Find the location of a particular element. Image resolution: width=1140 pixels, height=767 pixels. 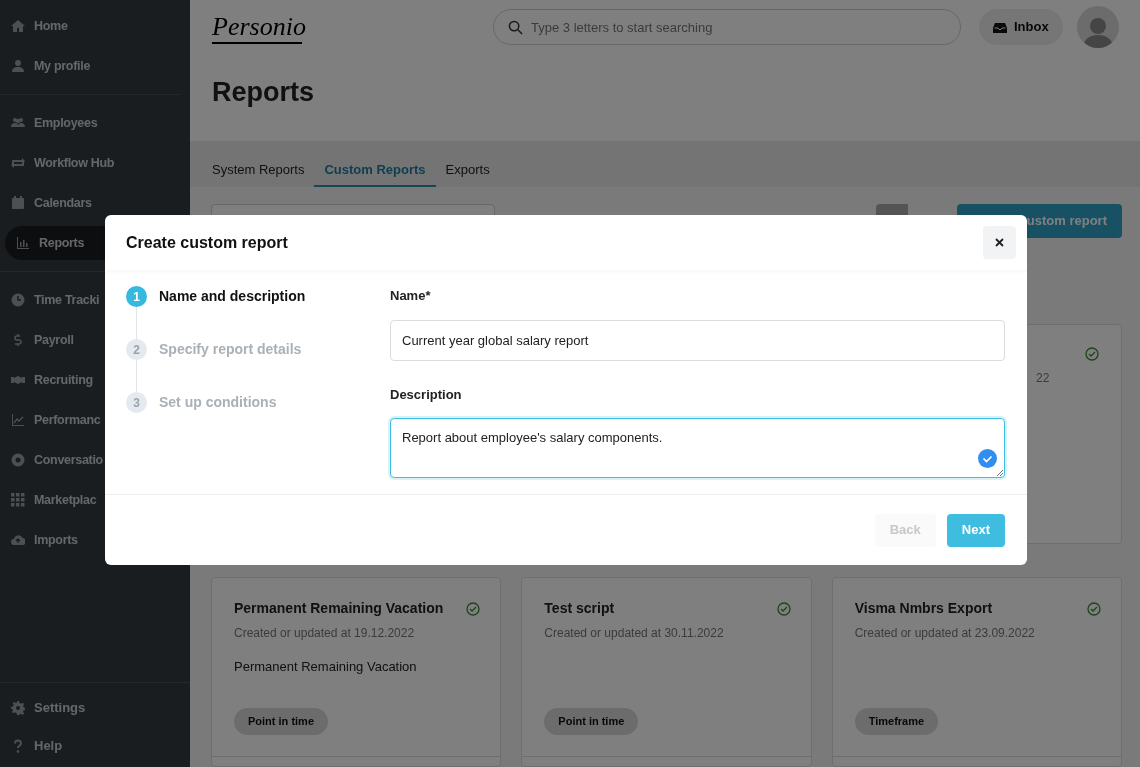

card-date: Created or updated at 19.12.2022 is located at coordinates (325, 633).